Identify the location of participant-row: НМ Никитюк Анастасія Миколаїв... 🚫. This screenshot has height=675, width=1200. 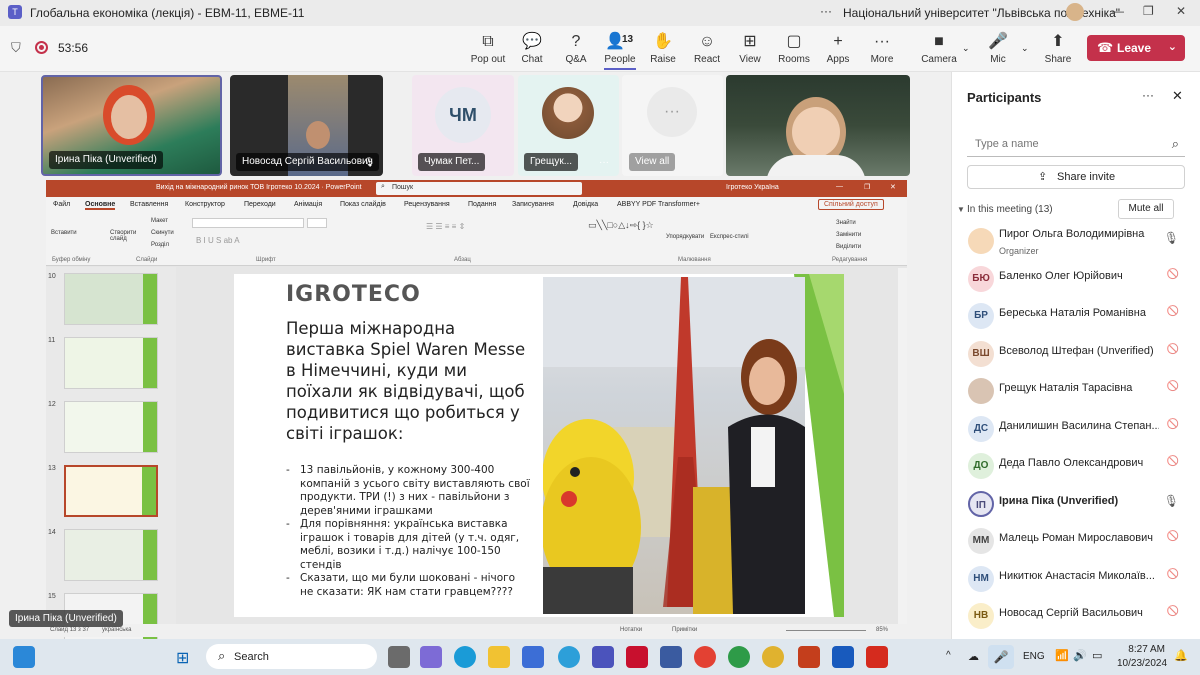
(1076, 581).